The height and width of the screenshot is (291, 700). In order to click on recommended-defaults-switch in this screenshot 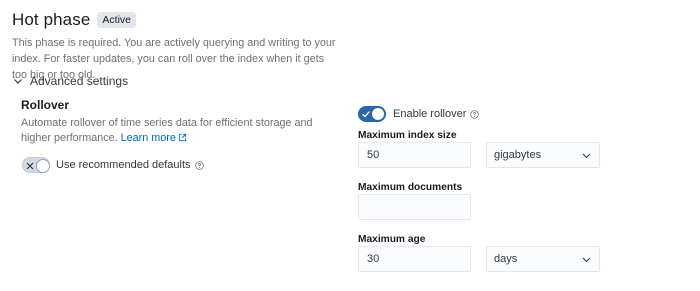, I will do `click(36, 165)`.